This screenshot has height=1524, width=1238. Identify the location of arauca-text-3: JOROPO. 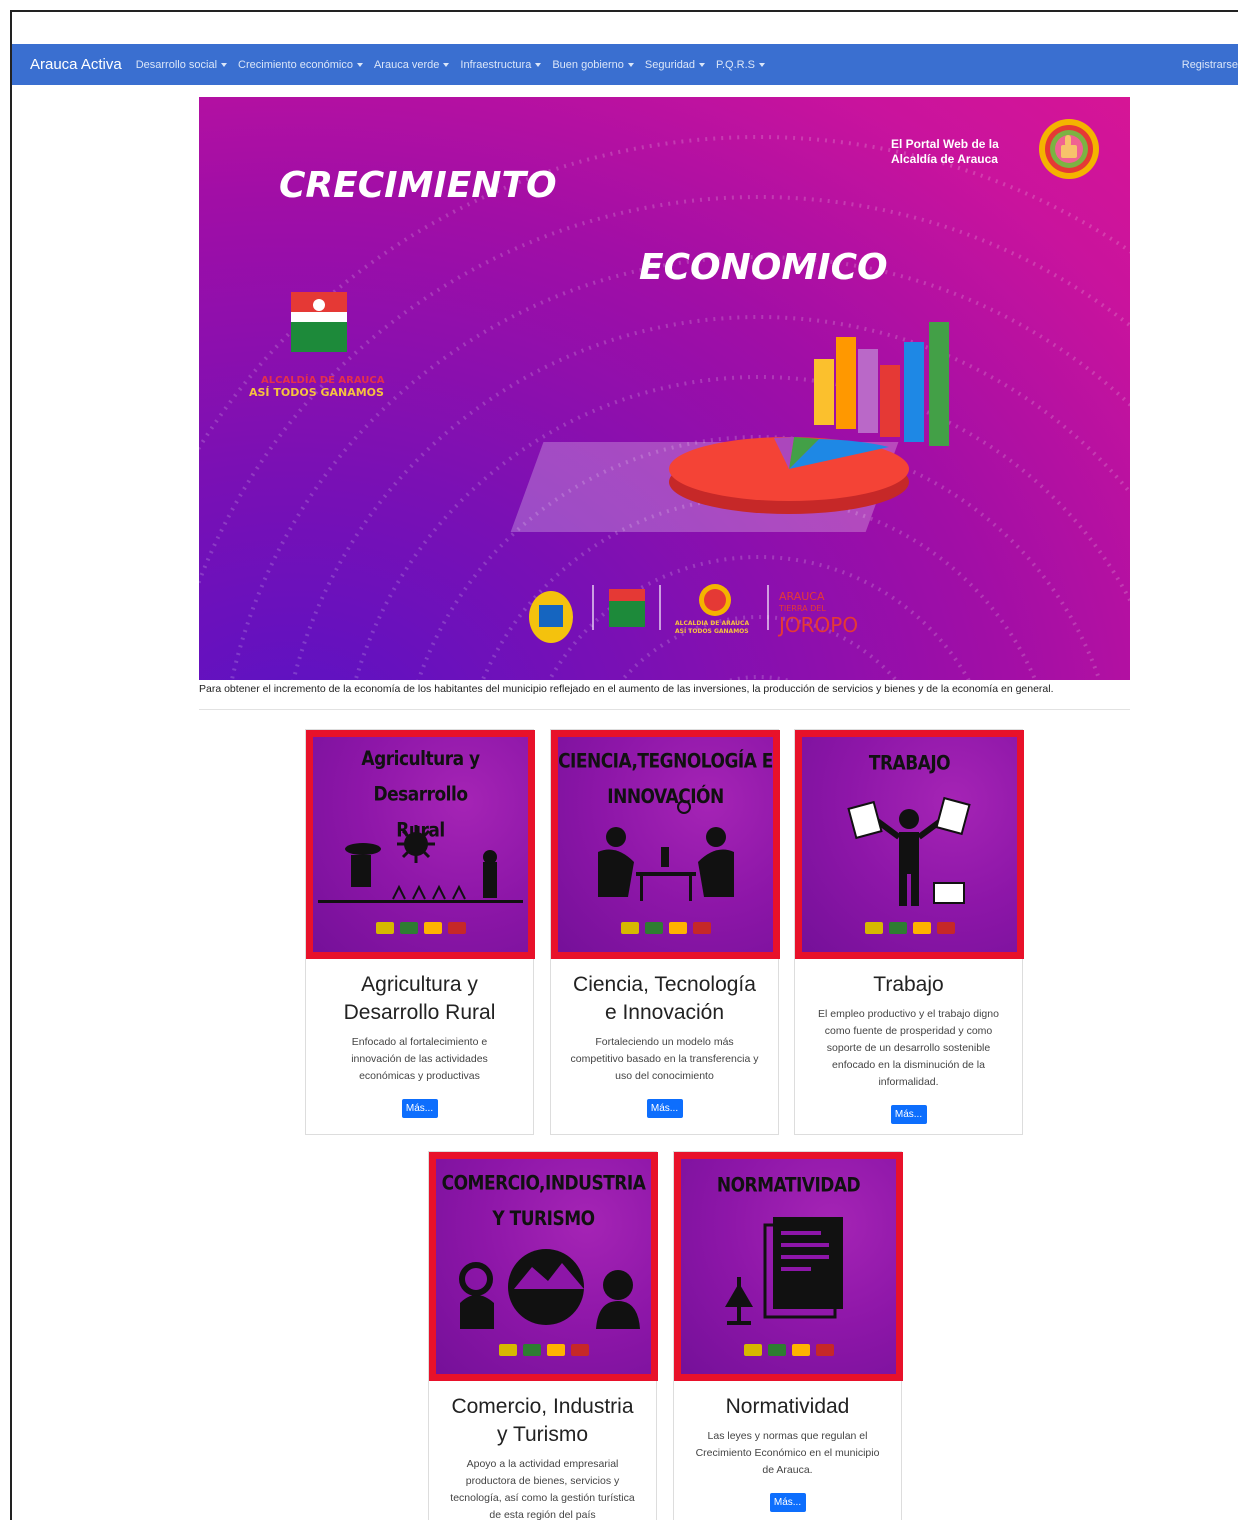
(817, 625).